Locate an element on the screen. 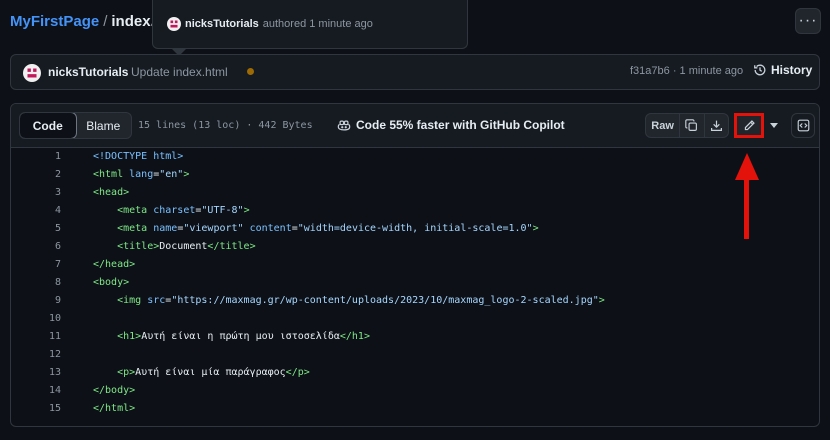  code-tag: <head> is located at coordinates (111, 192).